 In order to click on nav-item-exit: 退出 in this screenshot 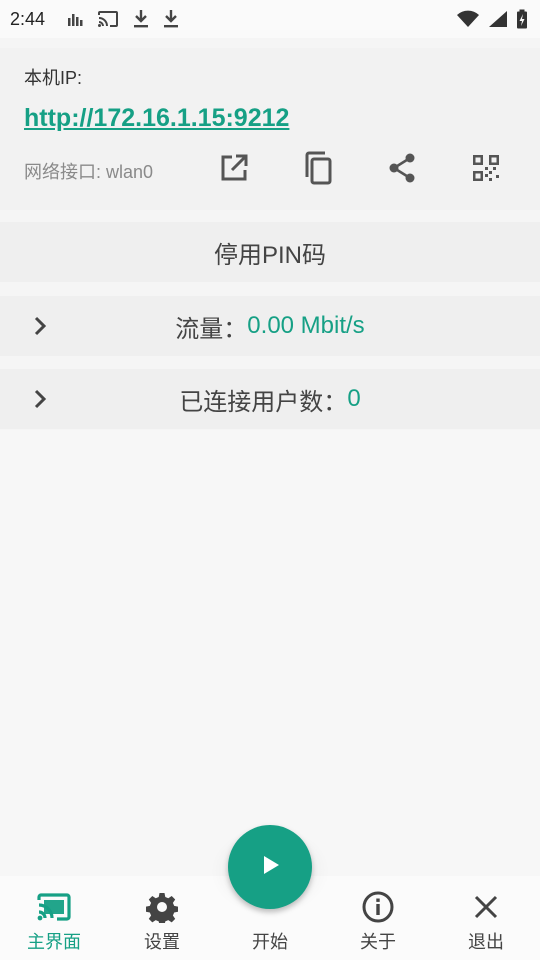, I will do `click(486, 918)`.